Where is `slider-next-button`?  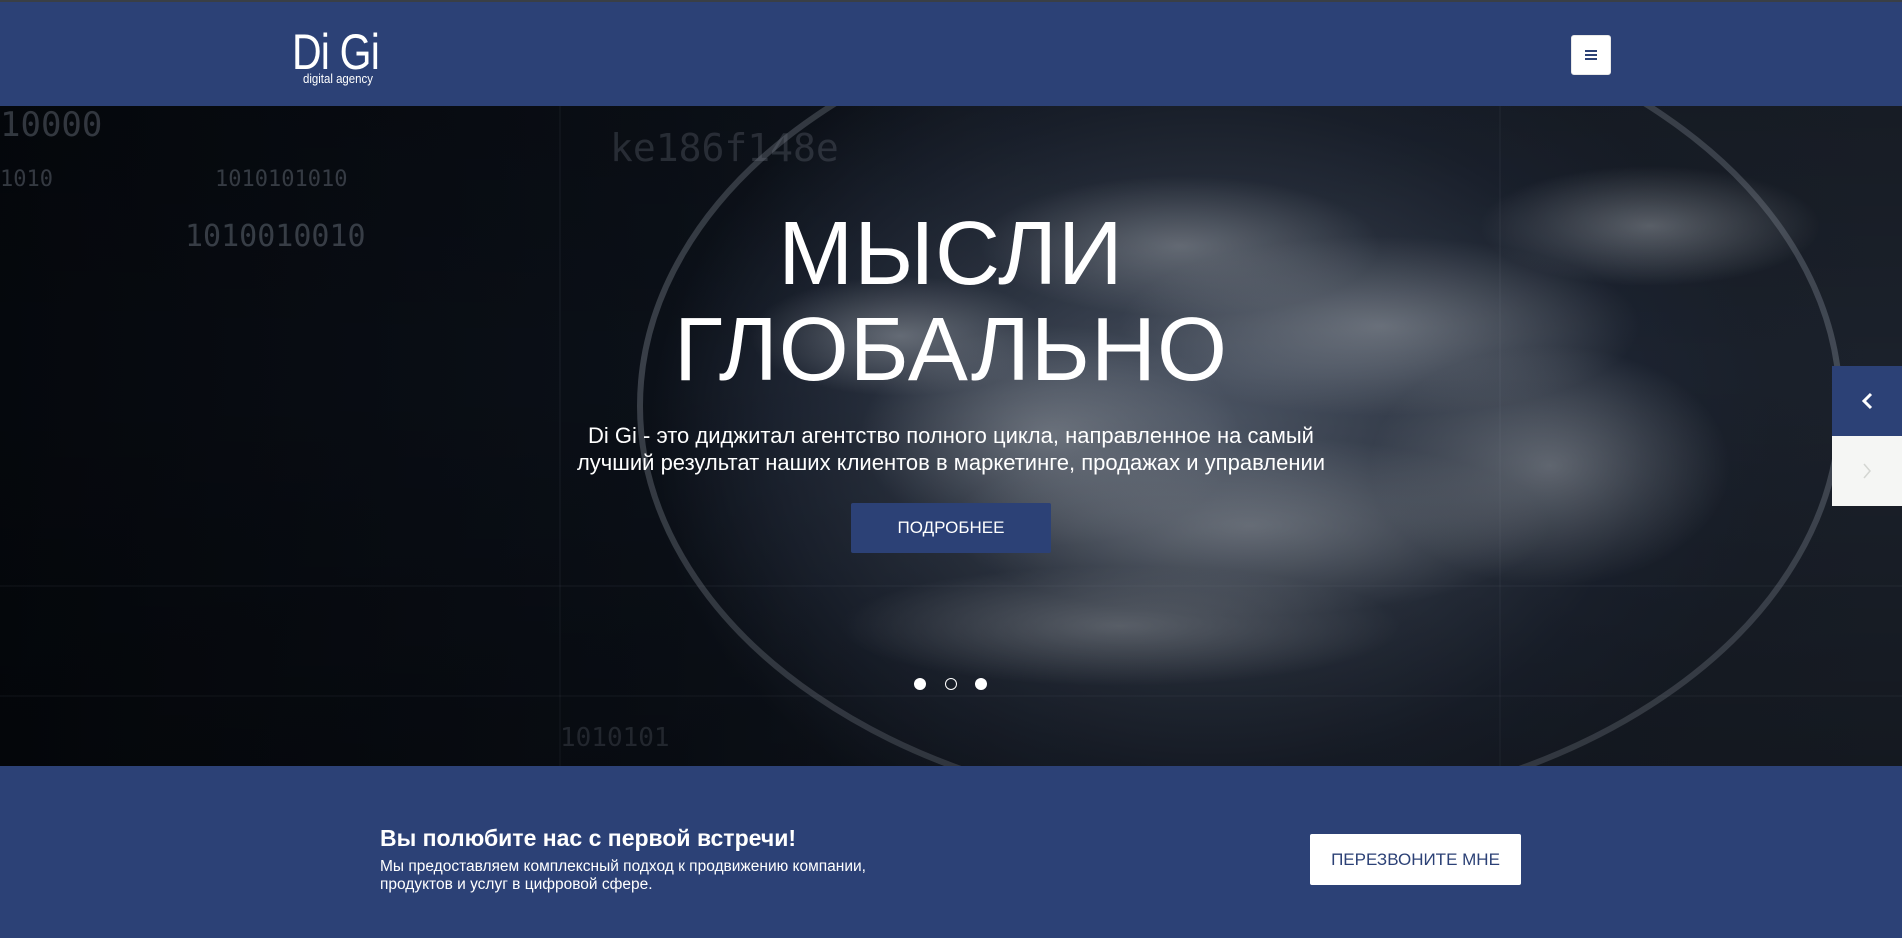
slider-next-button is located at coordinates (1867, 471).